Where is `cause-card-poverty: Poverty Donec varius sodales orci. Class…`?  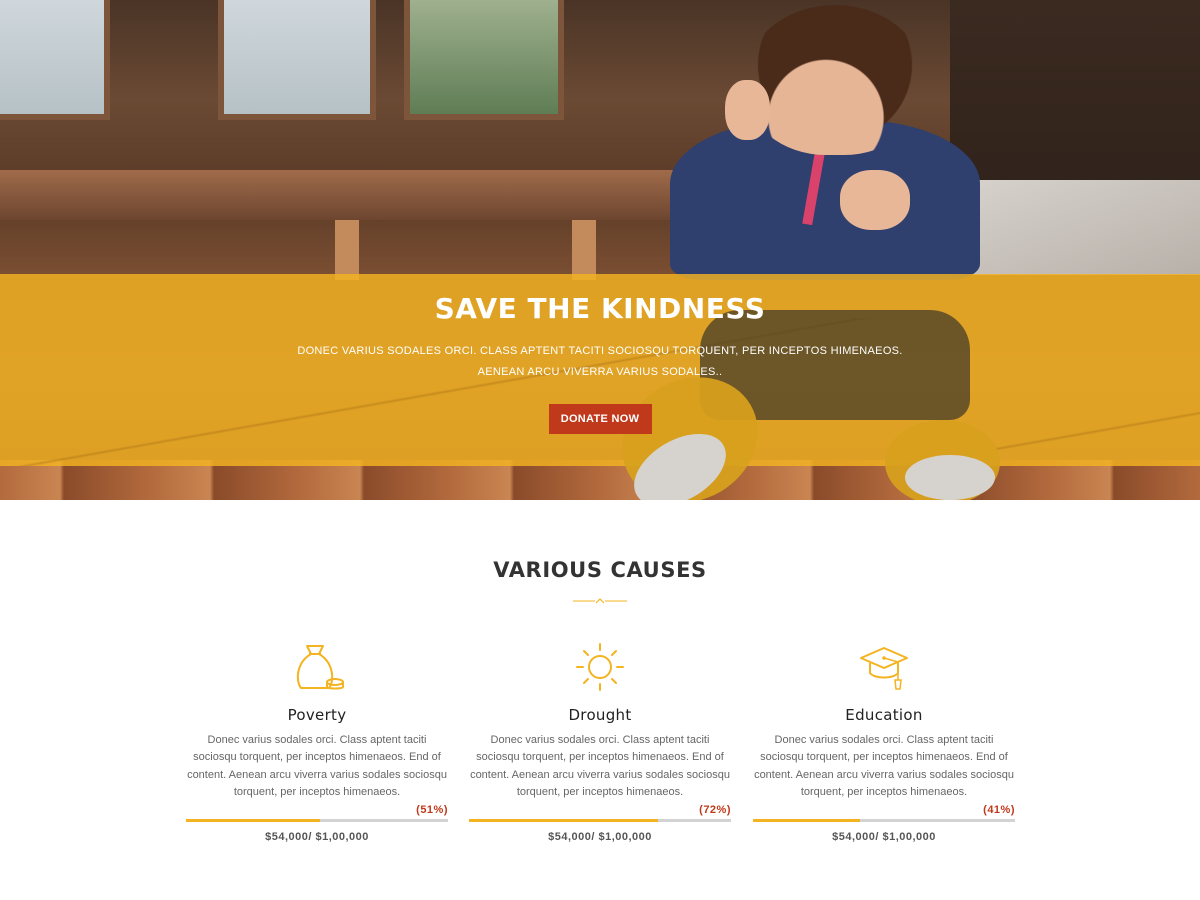
cause-card-poverty: Poverty Donec varius sodales orci. Class… is located at coordinates (317, 741).